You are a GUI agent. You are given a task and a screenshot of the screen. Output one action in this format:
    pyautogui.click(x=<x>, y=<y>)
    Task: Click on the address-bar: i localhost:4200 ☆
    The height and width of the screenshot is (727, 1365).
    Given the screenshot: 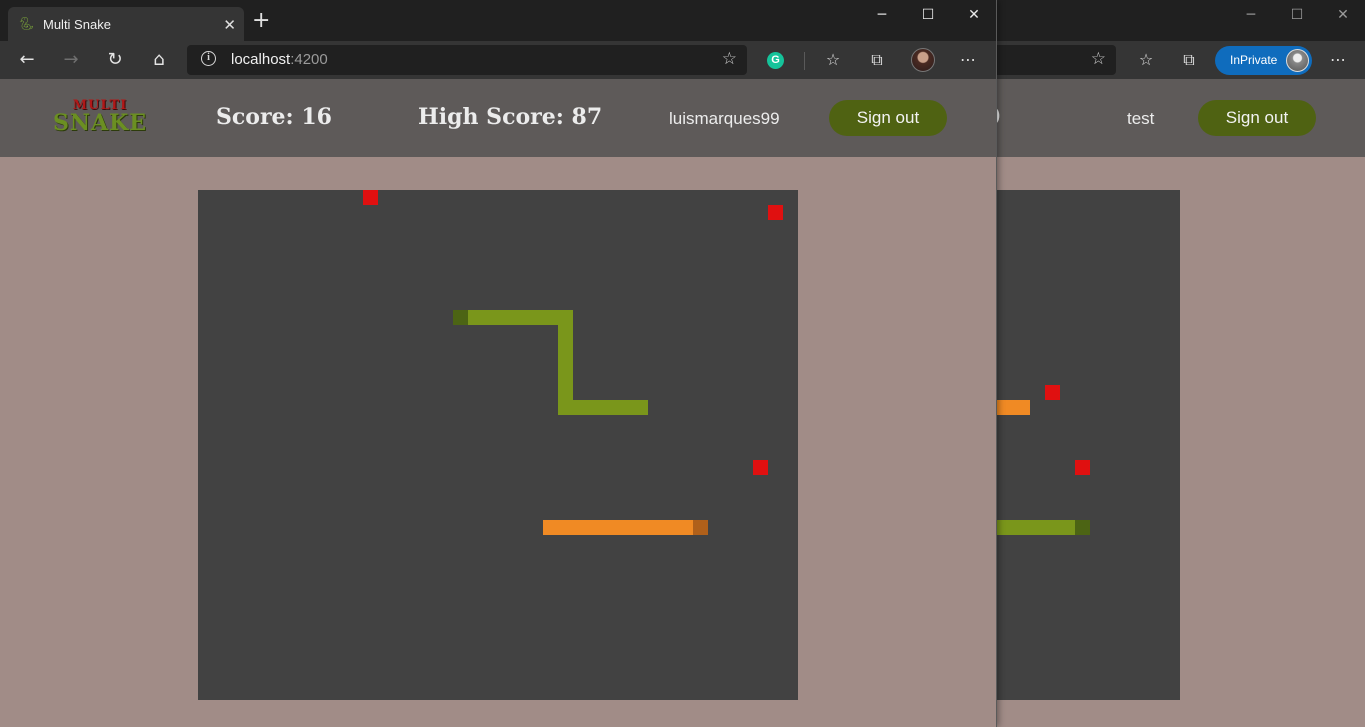 What is the action you would take?
    pyautogui.click(x=467, y=60)
    